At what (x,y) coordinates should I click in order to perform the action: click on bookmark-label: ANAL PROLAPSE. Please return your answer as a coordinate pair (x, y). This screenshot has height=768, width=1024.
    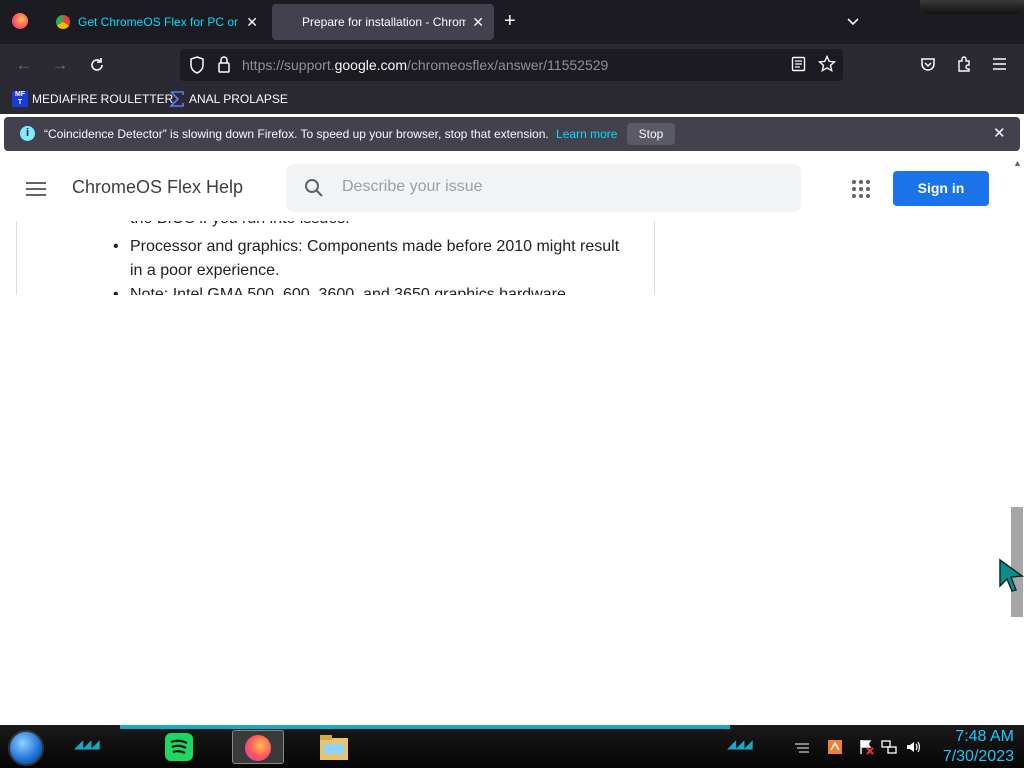
    Looking at the image, I should click on (238, 99).